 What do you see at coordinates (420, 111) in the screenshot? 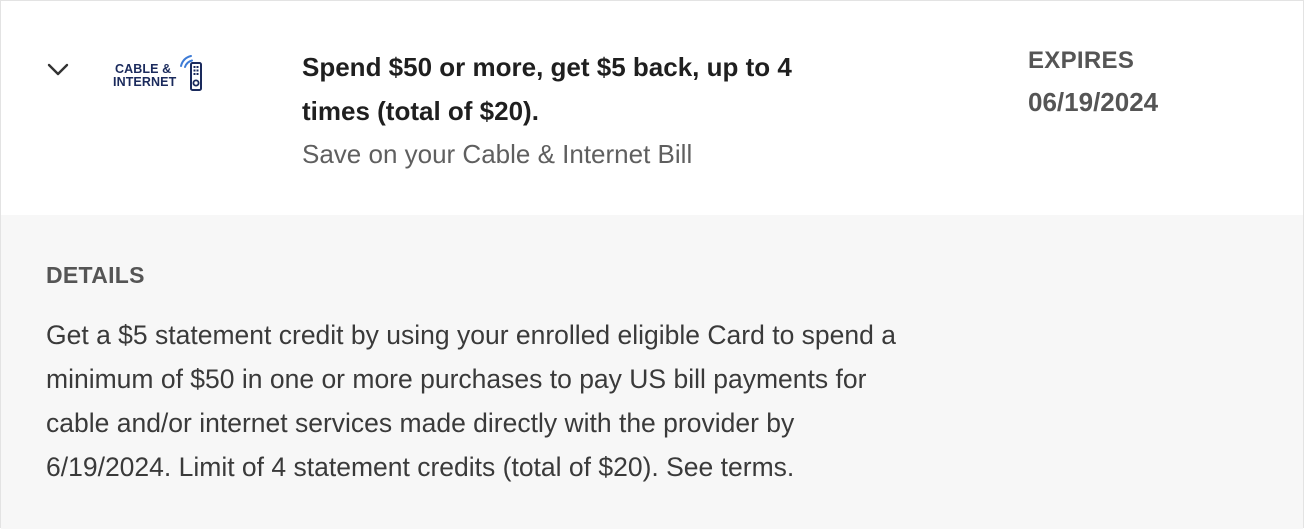
I see `offer-title-line-2: times (total of $20).` at bounding box center [420, 111].